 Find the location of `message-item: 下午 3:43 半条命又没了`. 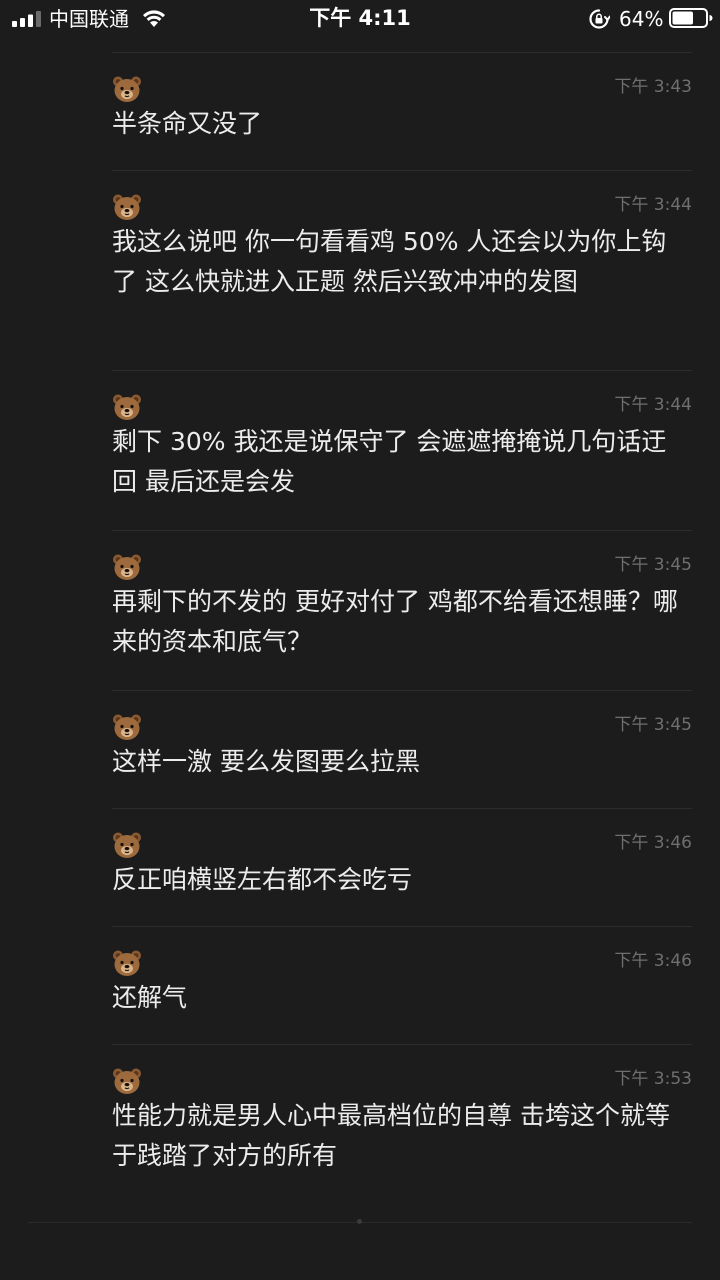

message-item: 下午 3:43 半条命又没了 is located at coordinates (402, 111).